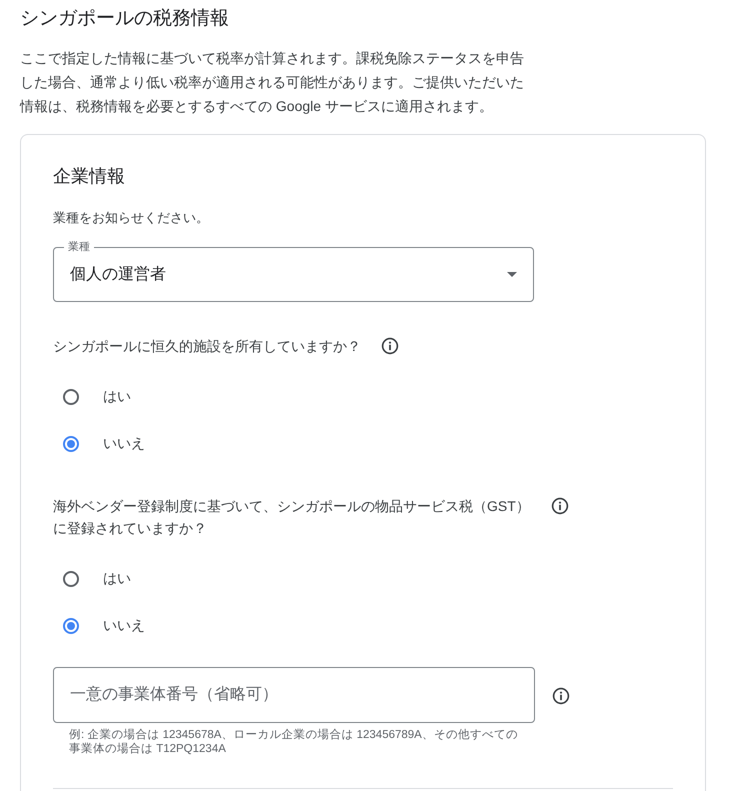 This screenshot has height=791, width=740. What do you see at coordinates (89, 176) in the screenshot?
I see `section-heading: 企業情報` at bounding box center [89, 176].